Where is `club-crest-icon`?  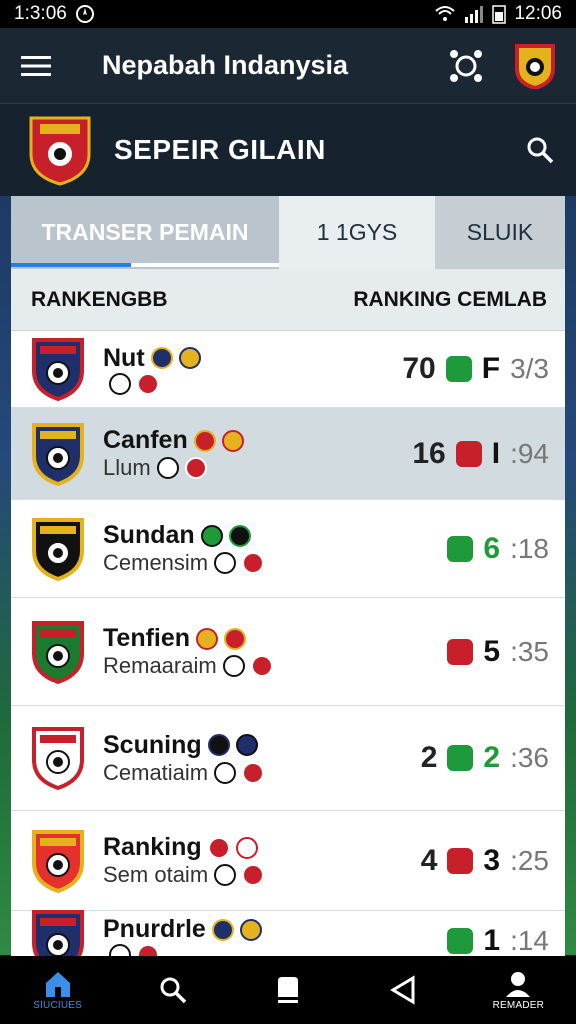
club-crest-icon is located at coordinates (60, 151).